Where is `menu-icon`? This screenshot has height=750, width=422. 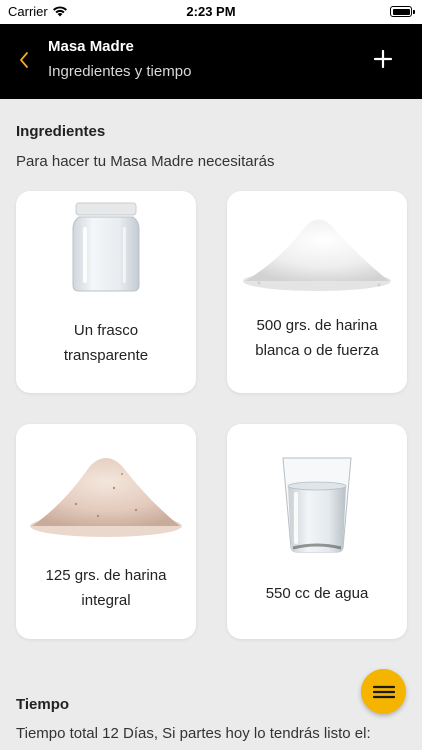
menu-icon is located at coordinates (383, 691).